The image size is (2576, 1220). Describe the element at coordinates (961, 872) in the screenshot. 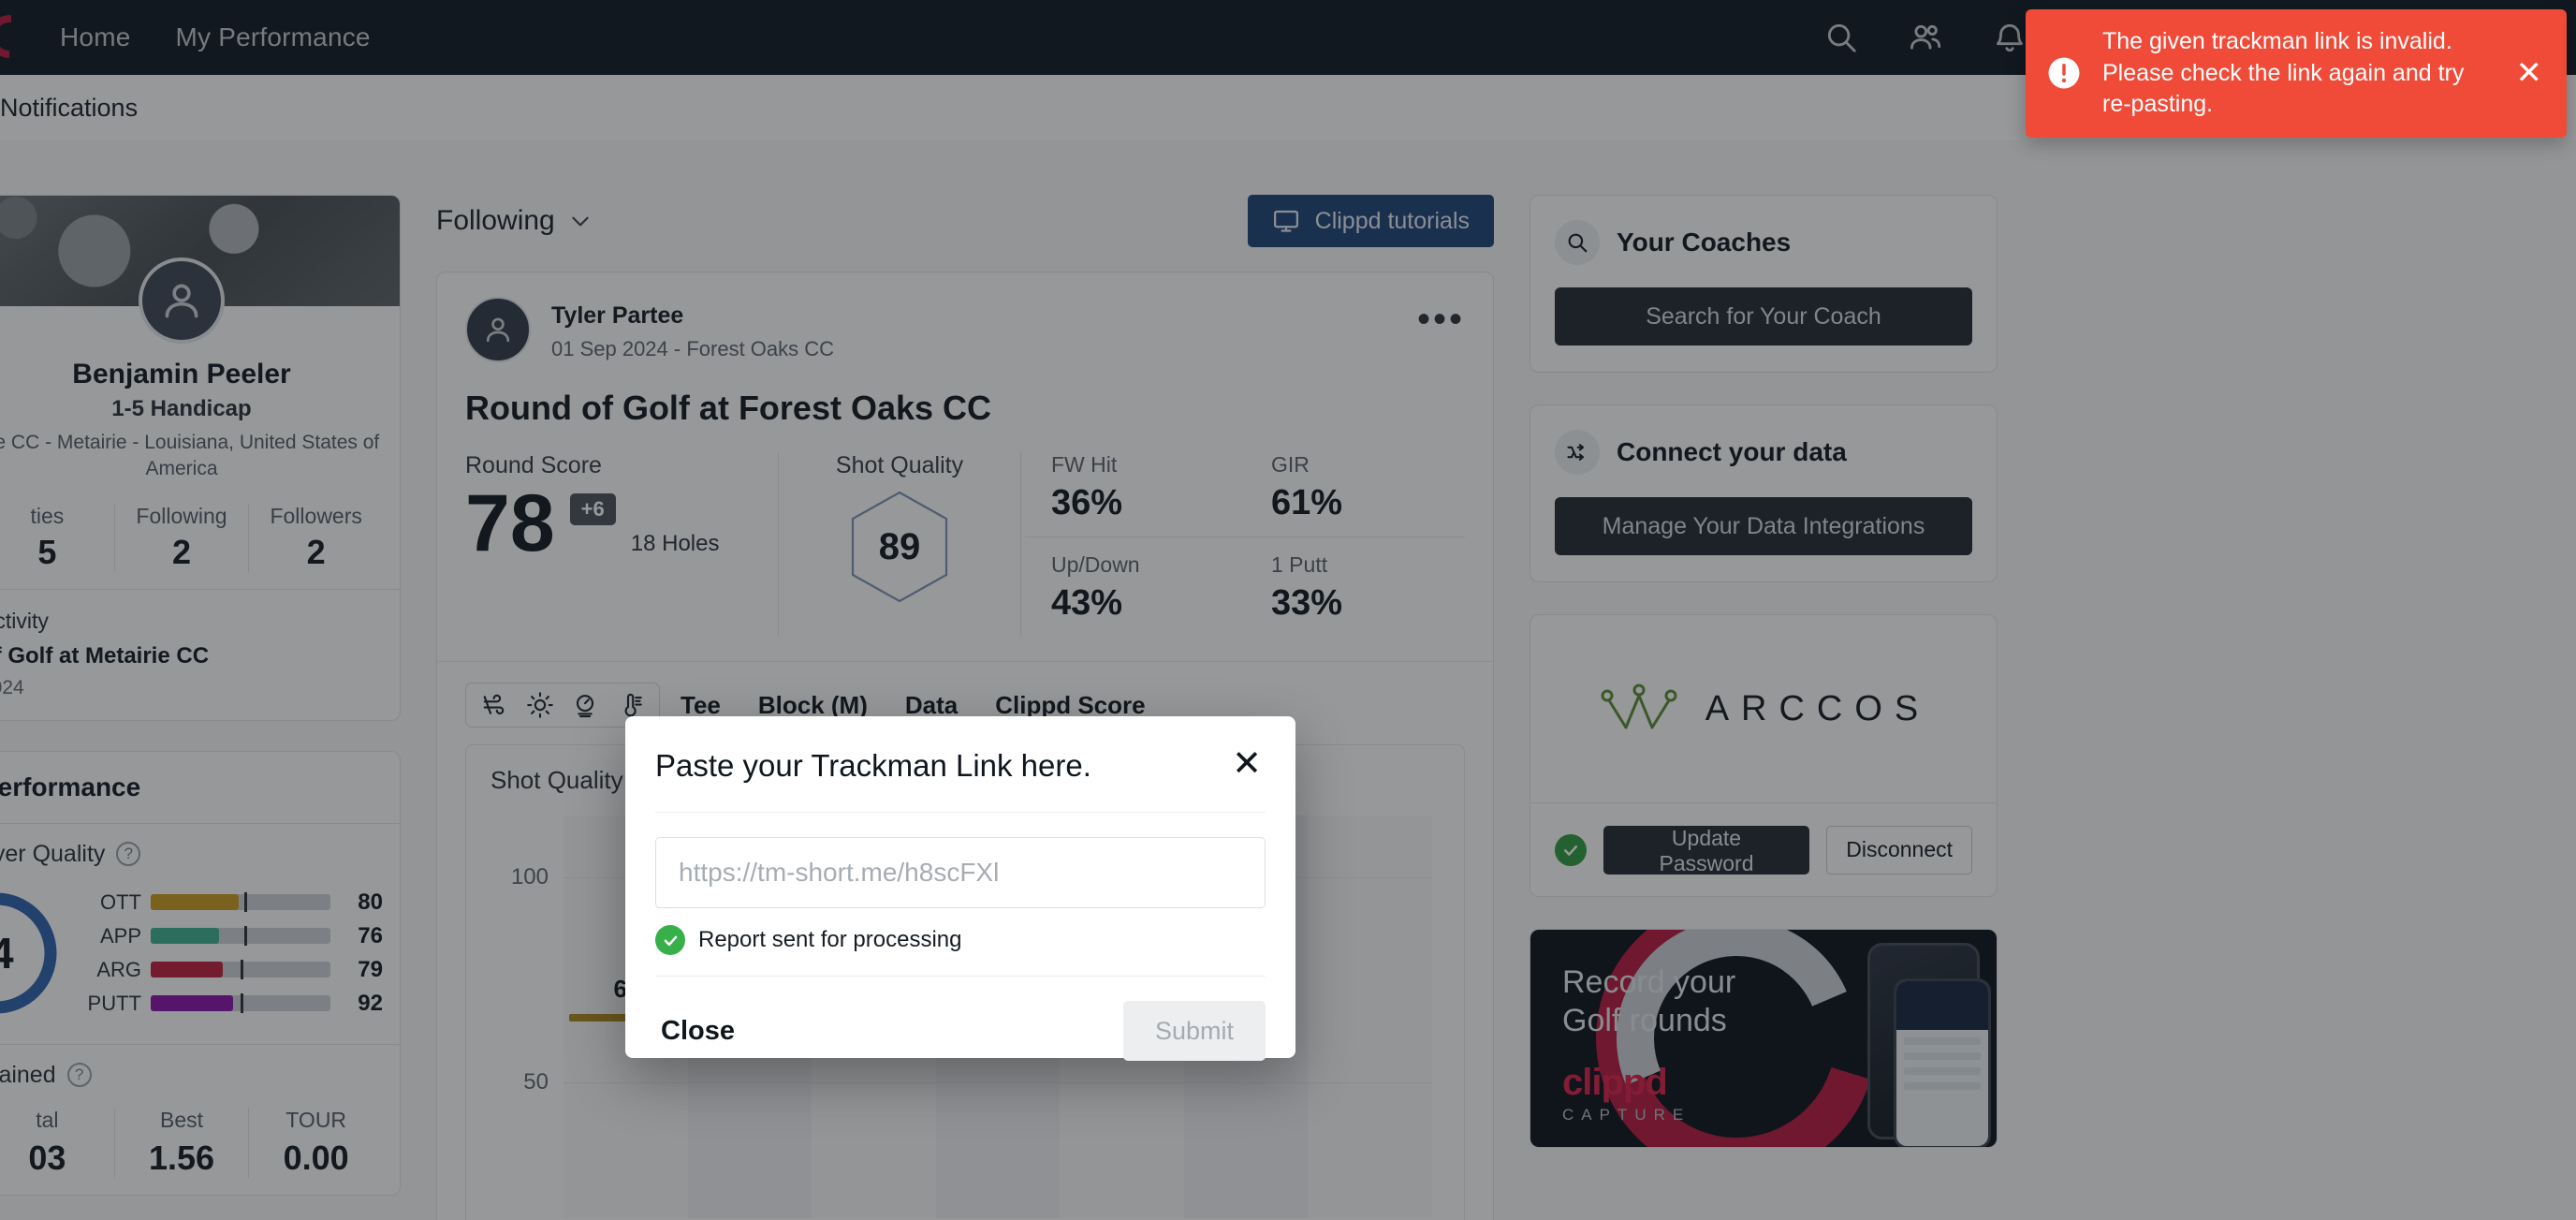

I see `trackman-link-input` at that location.